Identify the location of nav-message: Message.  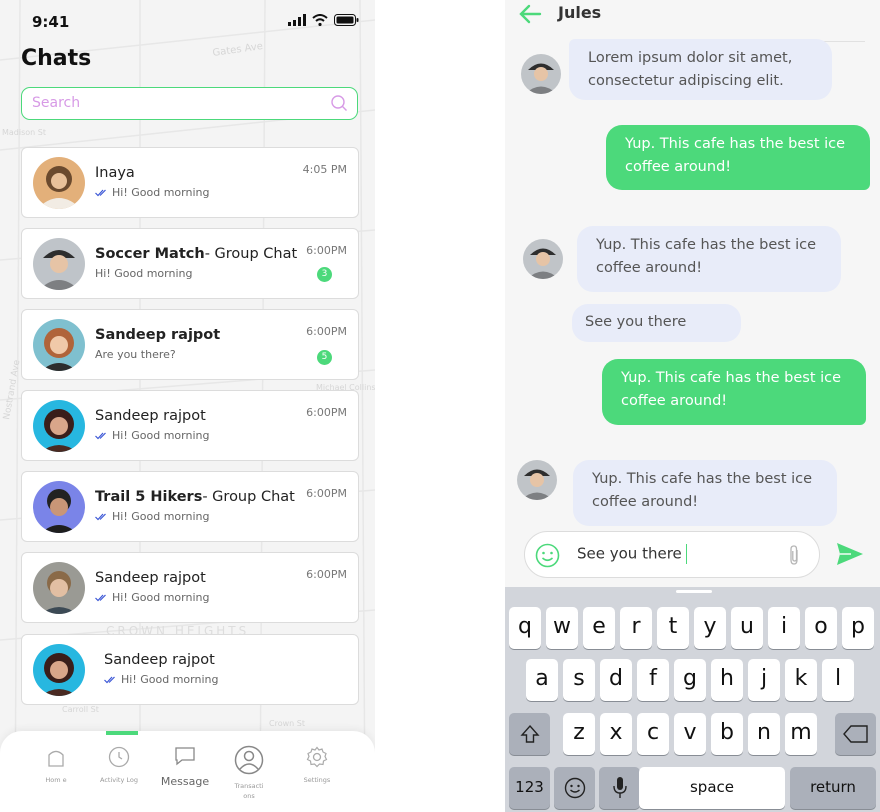
(185, 766).